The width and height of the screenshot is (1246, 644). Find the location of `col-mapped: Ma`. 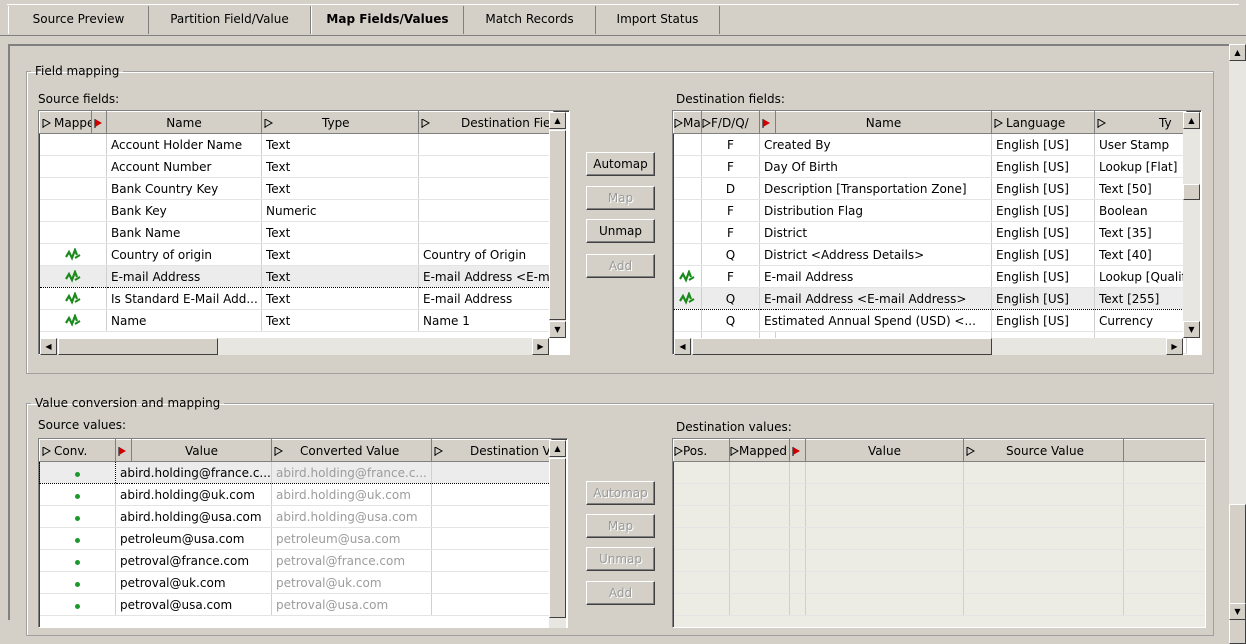

col-mapped: Ma is located at coordinates (687, 122).